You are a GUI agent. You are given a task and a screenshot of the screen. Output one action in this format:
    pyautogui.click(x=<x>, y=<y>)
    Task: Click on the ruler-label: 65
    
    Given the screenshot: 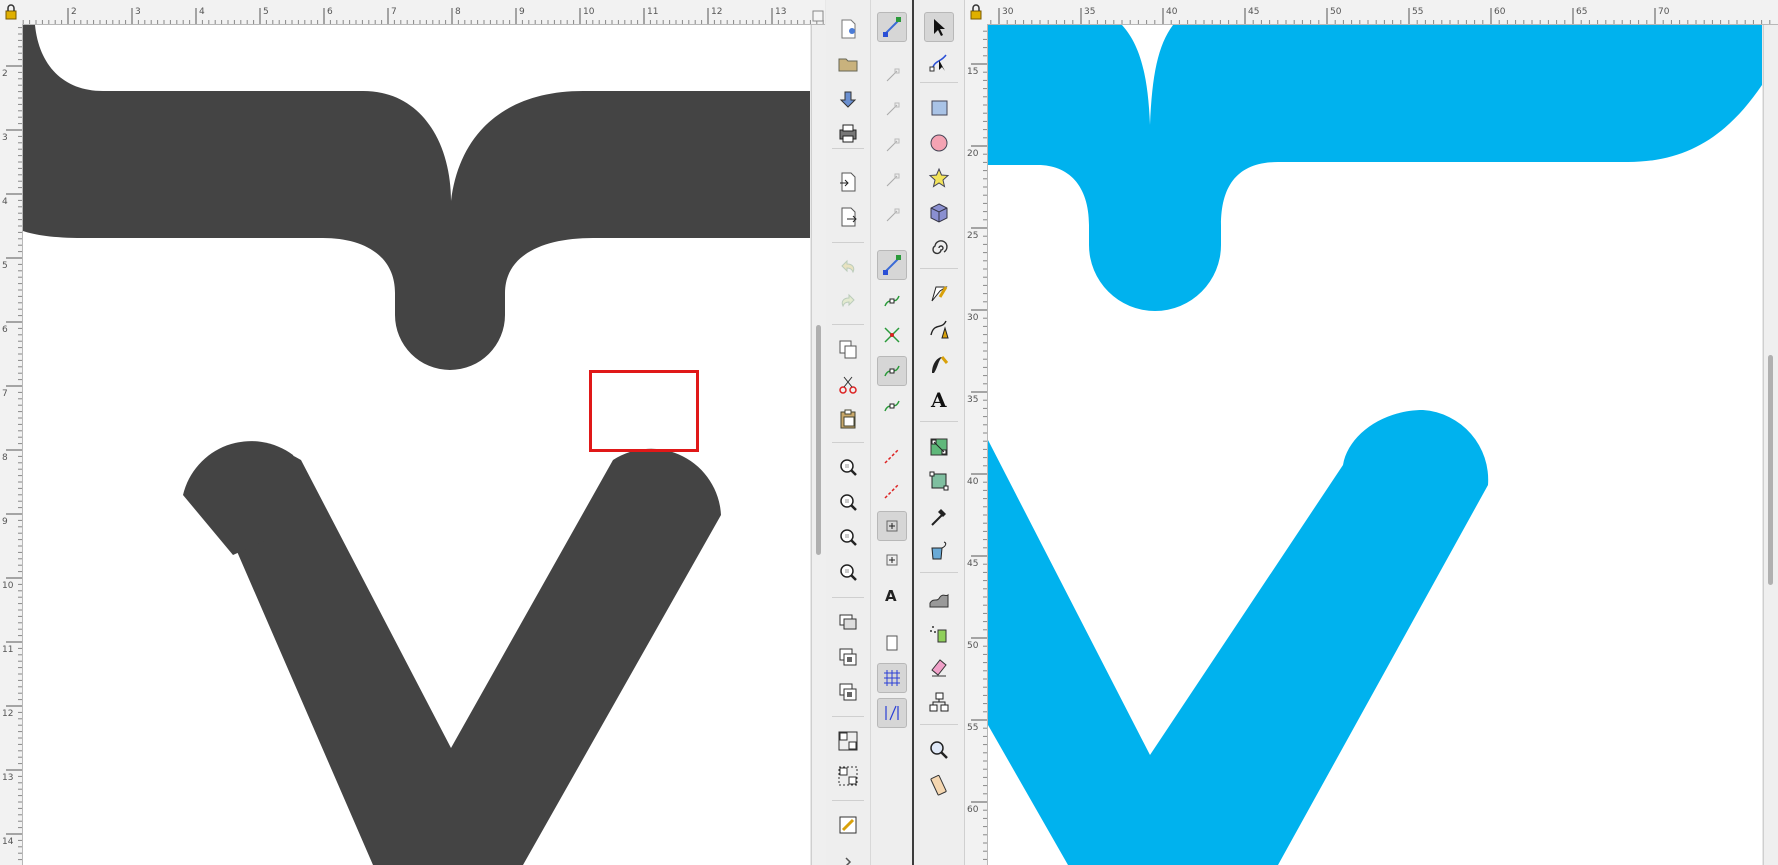 What is the action you would take?
    pyautogui.click(x=1581, y=12)
    